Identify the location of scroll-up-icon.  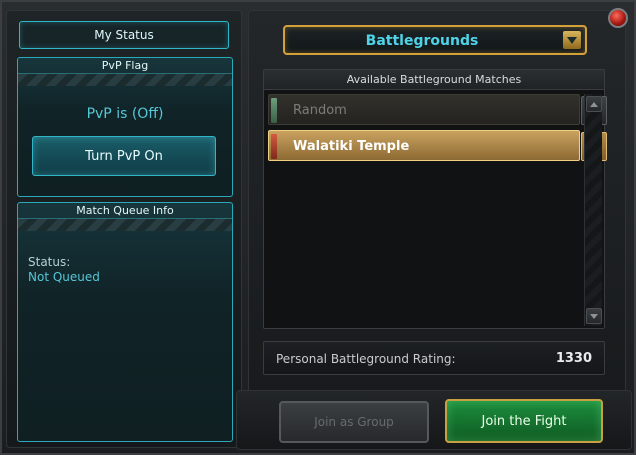
(594, 104).